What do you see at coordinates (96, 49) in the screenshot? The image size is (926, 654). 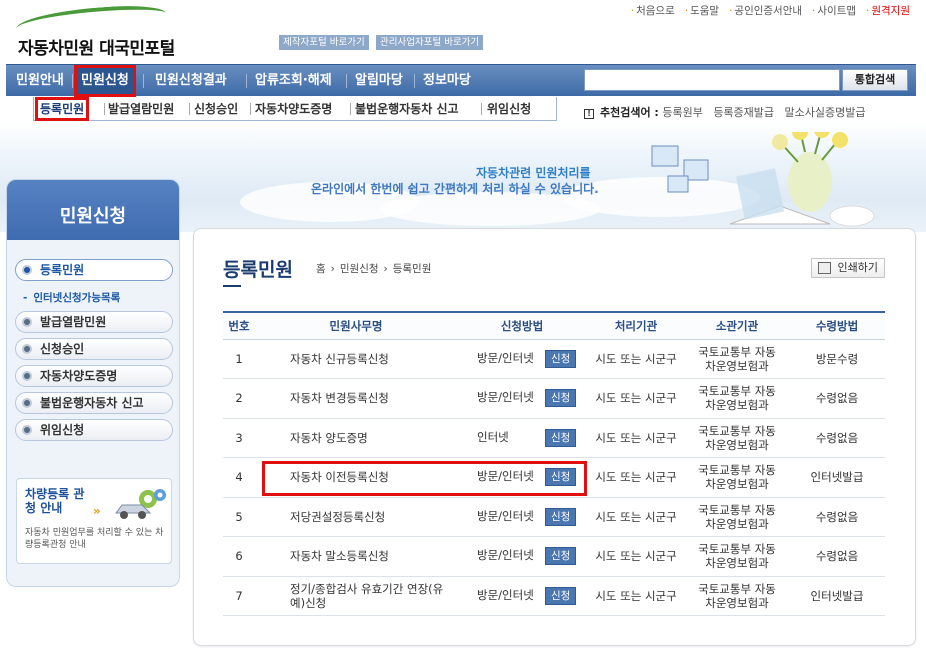 I see `logo-text: 자동차민원 대국민포털` at bounding box center [96, 49].